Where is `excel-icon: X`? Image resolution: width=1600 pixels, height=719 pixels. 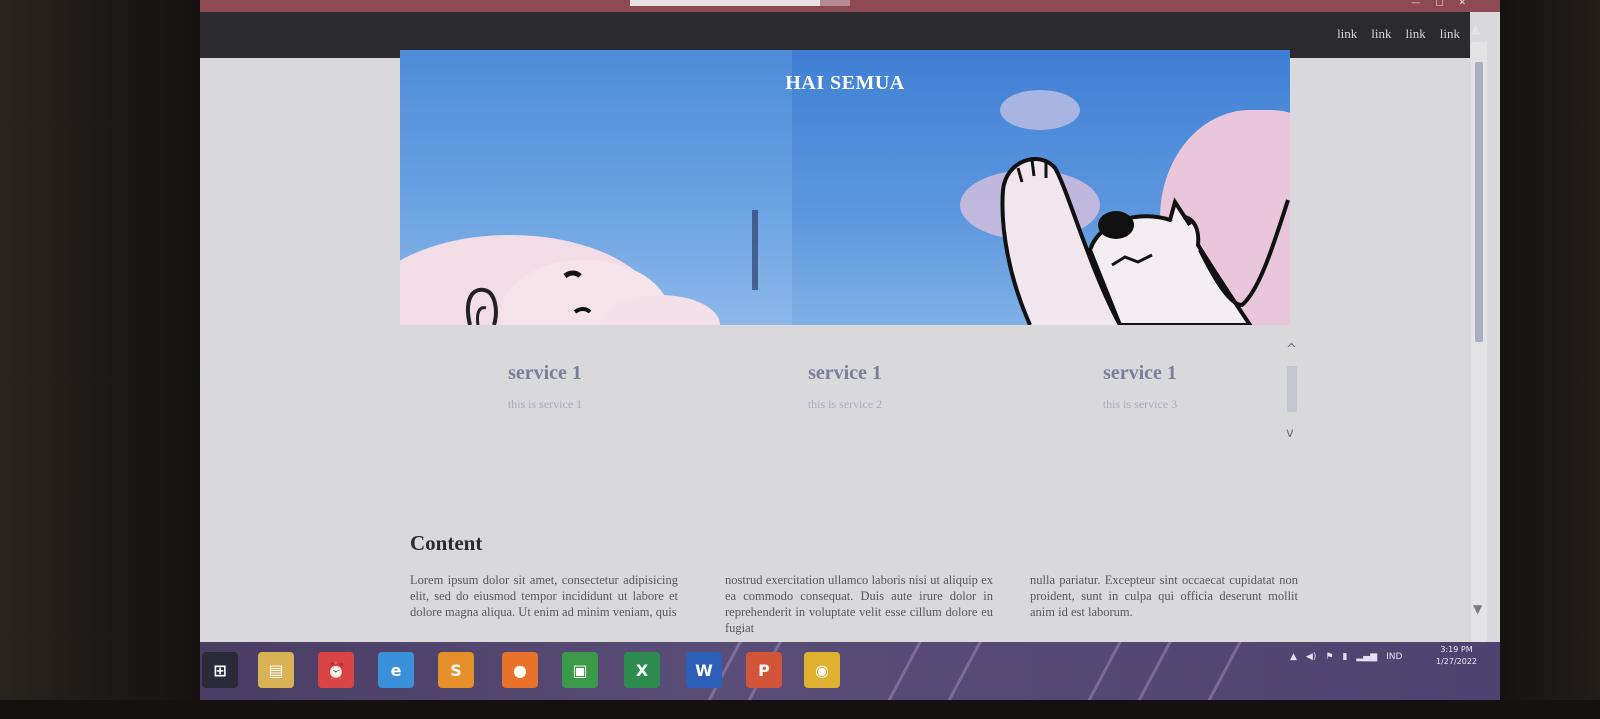
excel-icon: X is located at coordinates (642, 670).